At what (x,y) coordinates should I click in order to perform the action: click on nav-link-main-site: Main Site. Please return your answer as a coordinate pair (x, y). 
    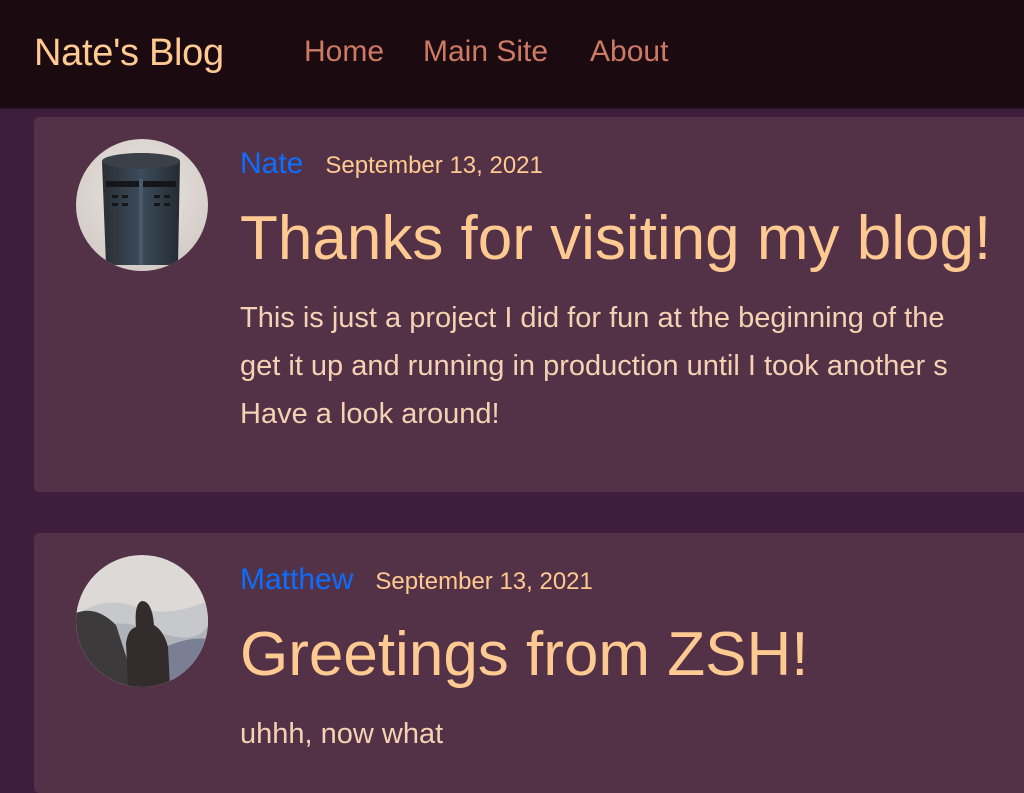
    Looking at the image, I should click on (485, 52).